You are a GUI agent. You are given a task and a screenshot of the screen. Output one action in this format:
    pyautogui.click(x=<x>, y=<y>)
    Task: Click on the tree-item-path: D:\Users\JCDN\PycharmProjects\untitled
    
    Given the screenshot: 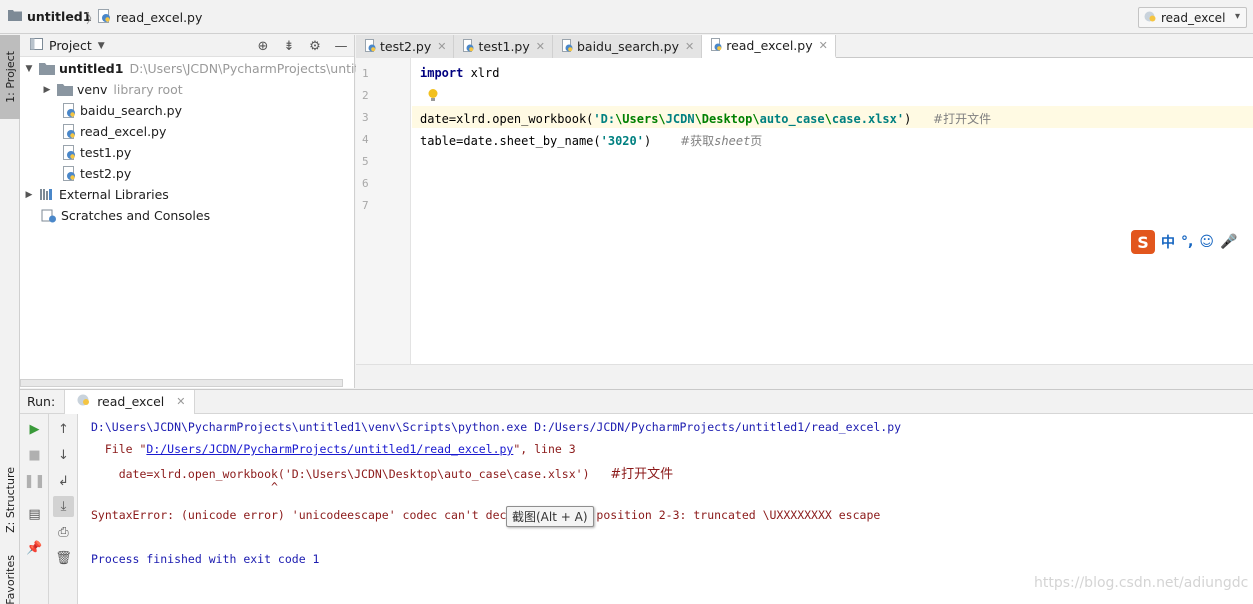 What is the action you would take?
    pyautogui.click(x=254, y=68)
    